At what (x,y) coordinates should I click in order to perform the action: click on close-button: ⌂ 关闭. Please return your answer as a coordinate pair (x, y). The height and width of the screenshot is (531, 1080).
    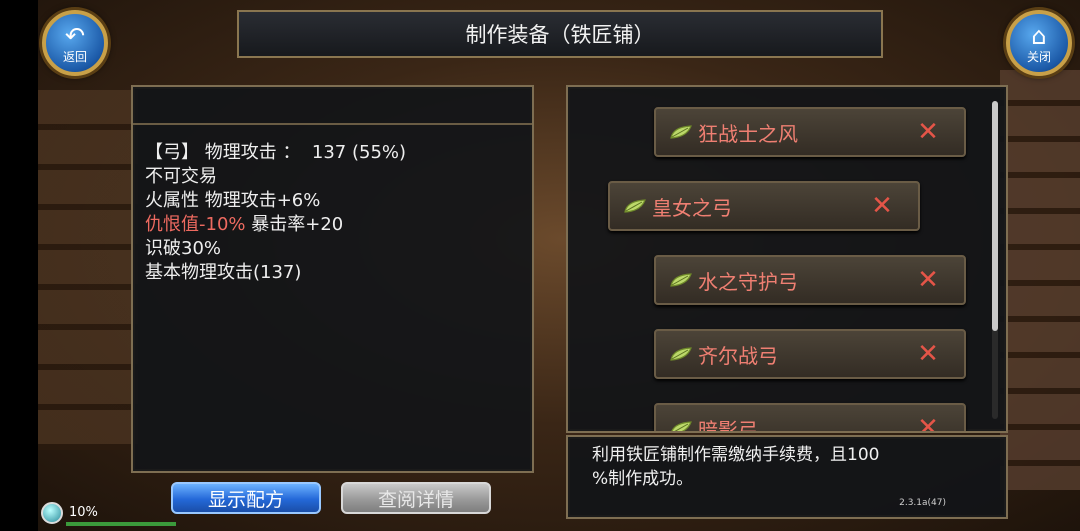
    Looking at the image, I should click on (1039, 43).